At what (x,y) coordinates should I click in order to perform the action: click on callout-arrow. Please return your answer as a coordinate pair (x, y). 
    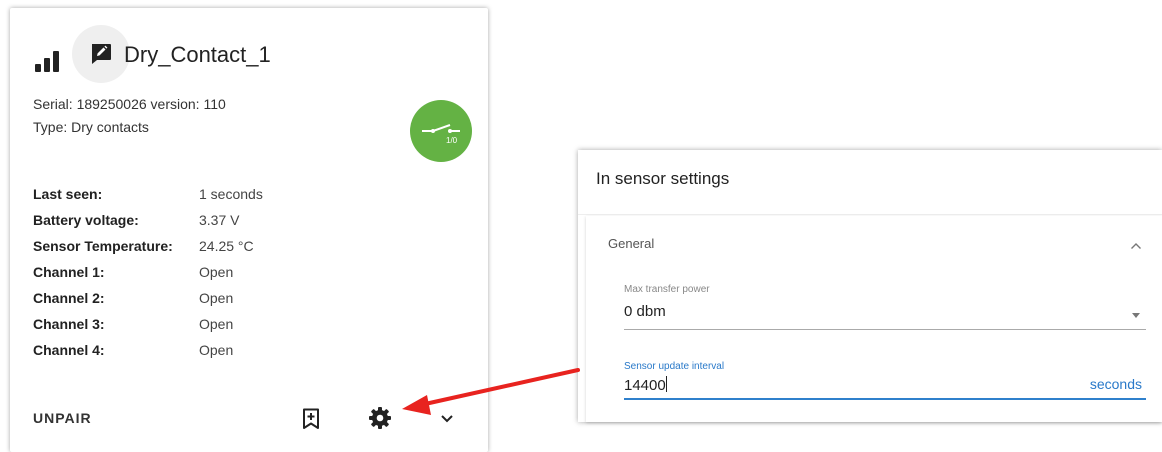
    Looking at the image, I should click on (491, 391).